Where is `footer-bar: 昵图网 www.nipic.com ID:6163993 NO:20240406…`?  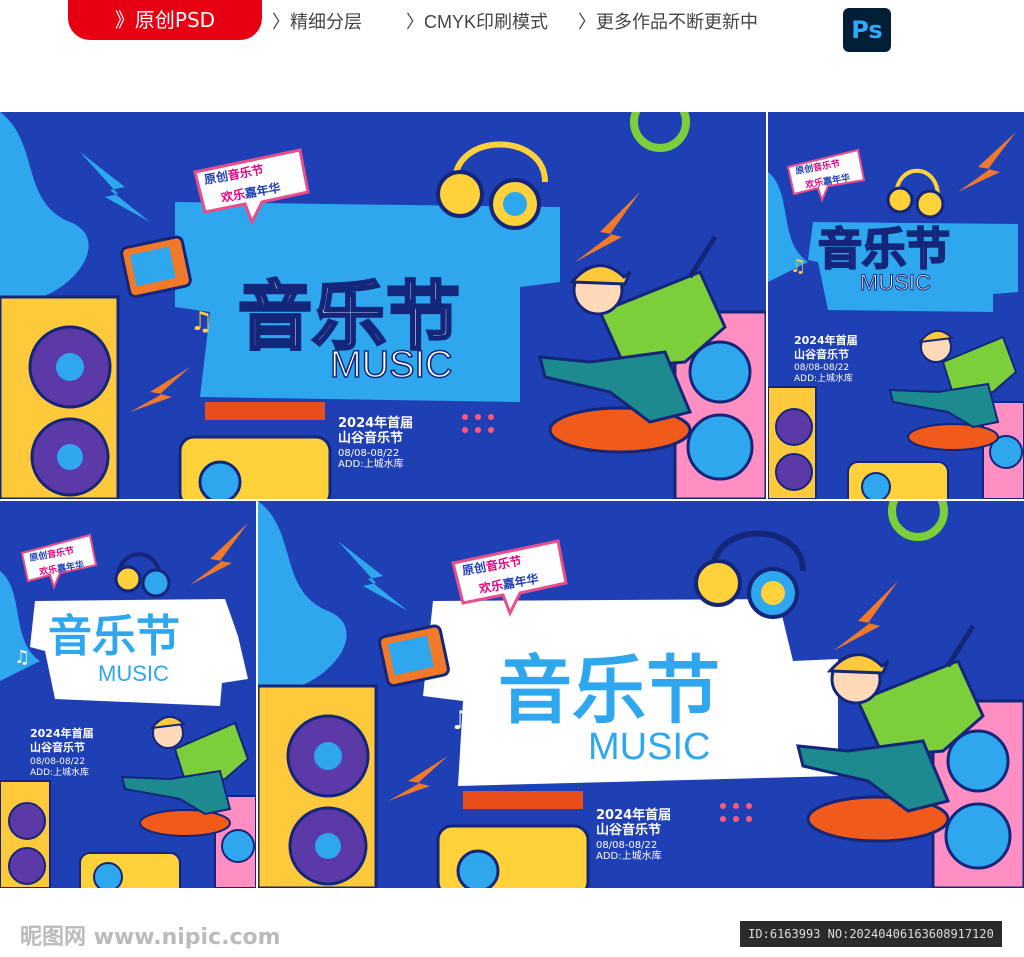 footer-bar: 昵图网 www.nipic.com ID:6163993 NO:20240406… is located at coordinates (512, 931).